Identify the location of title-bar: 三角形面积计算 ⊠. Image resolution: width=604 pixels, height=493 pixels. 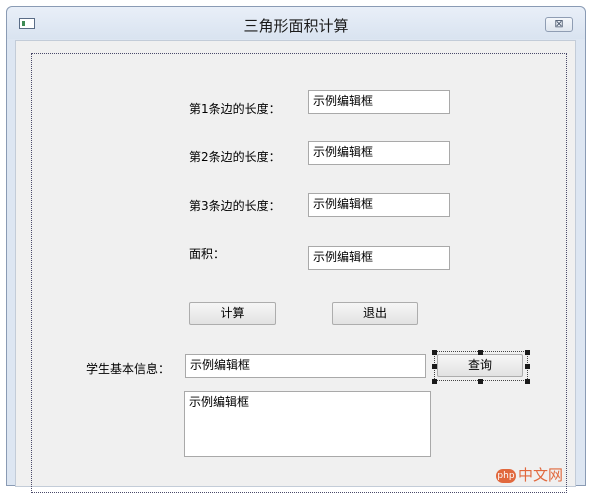
(296, 23).